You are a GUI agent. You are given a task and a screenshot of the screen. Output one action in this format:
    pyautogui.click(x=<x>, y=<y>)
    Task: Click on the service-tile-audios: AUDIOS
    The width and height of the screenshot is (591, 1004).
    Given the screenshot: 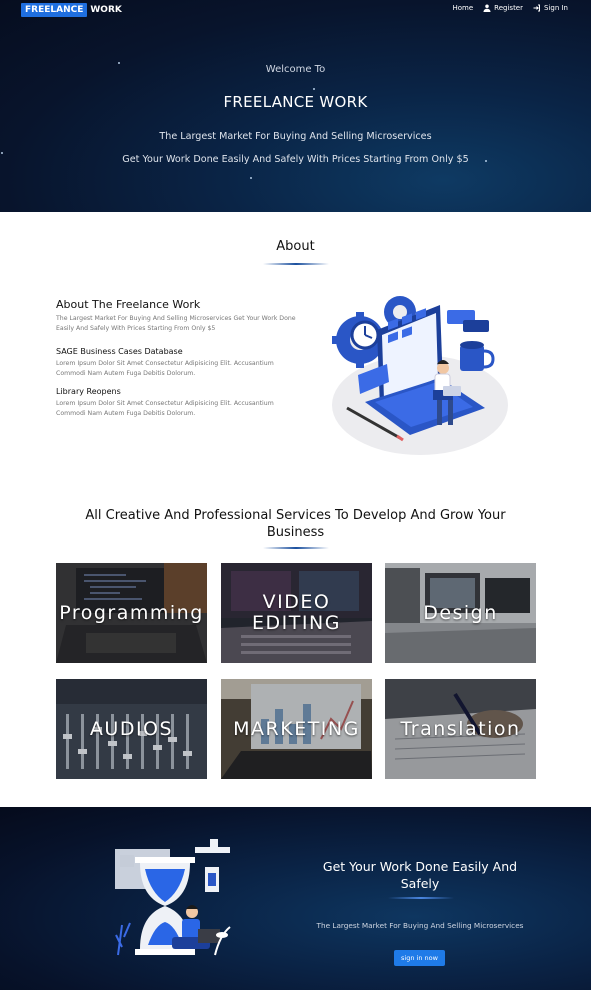 What is the action you would take?
    pyautogui.click(x=131, y=729)
    